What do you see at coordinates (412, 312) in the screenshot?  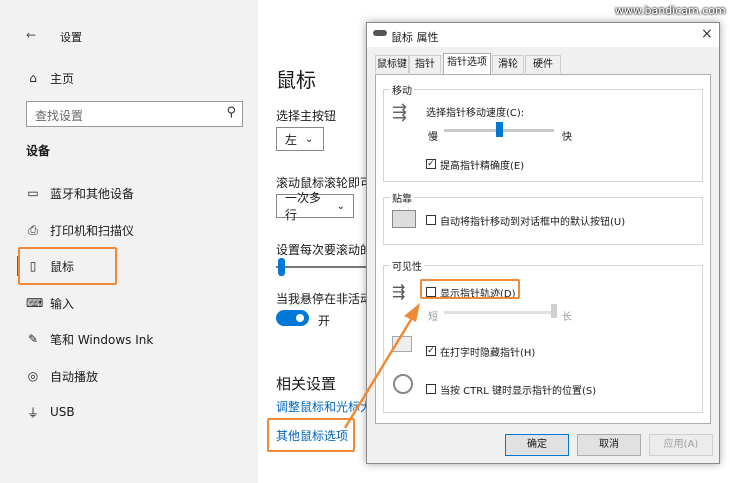 I see `arrow-head` at bounding box center [412, 312].